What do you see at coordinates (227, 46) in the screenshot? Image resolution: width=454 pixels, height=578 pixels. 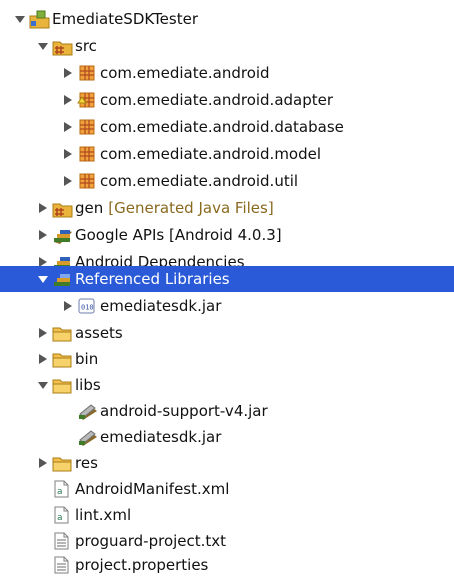 I see `tree-item-src: src` at bounding box center [227, 46].